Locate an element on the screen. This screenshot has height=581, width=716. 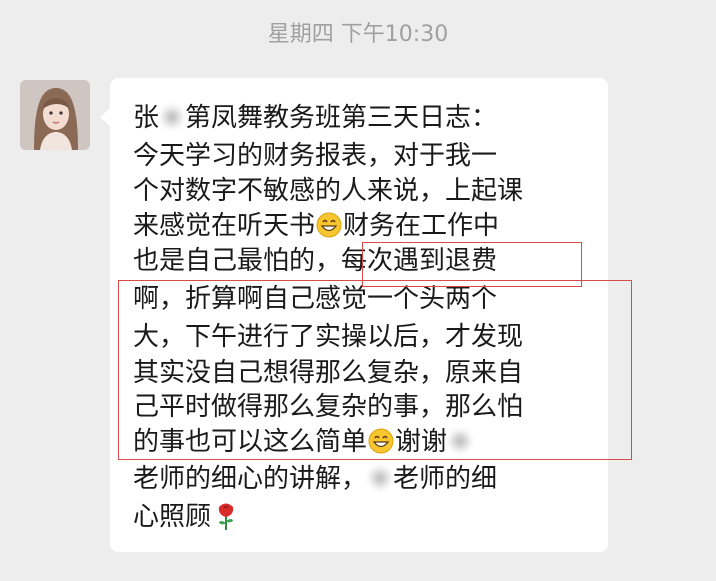
message-text-segment: 个对数字不敏感的人来说，上起课 is located at coordinates (328, 191).